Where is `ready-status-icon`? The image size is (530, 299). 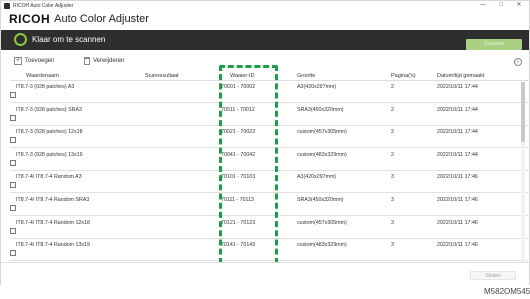 ready-status-icon is located at coordinates (20, 39).